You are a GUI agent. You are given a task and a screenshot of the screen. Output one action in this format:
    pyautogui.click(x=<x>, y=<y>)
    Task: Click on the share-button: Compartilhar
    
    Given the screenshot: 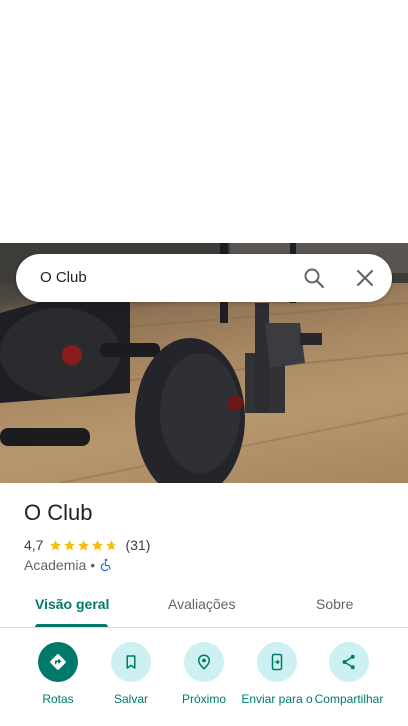 What is the action you would take?
    pyautogui.click(x=349, y=674)
    